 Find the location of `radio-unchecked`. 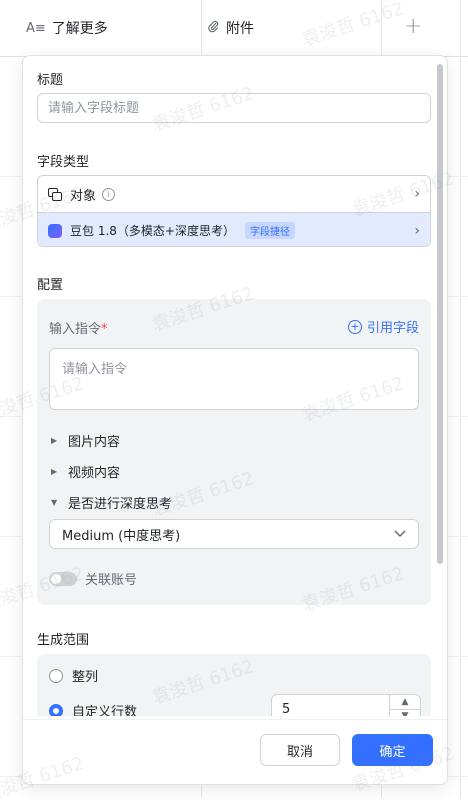

radio-unchecked is located at coordinates (56, 675).